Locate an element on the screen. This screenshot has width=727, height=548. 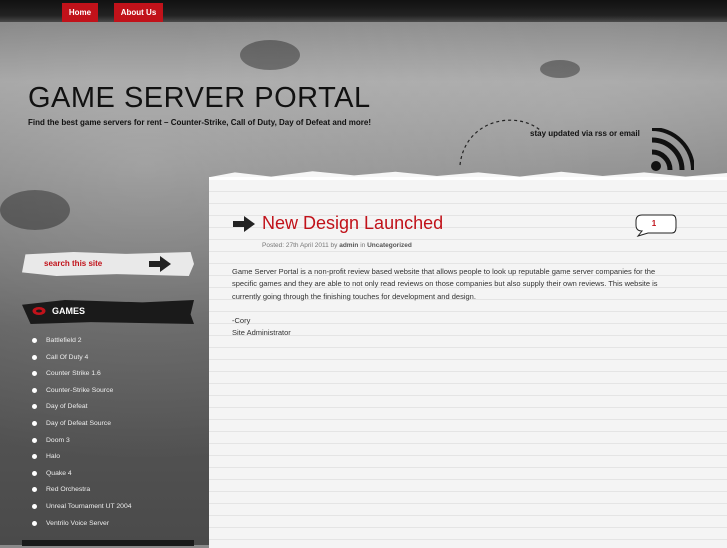
rss-icon is located at coordinates (671, 151).